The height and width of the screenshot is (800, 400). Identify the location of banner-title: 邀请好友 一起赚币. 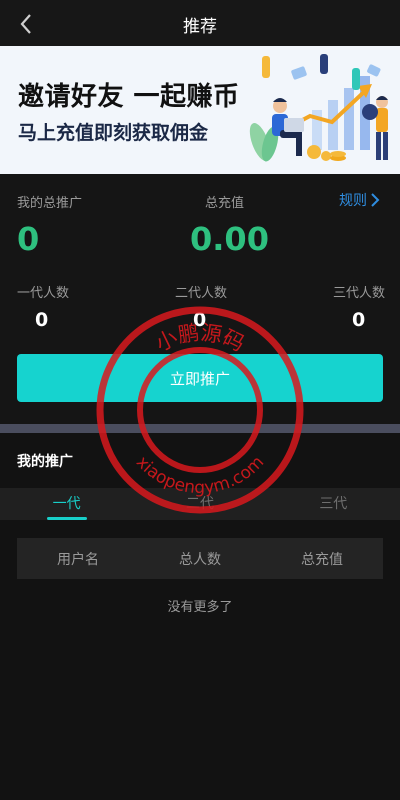
(129, 97).